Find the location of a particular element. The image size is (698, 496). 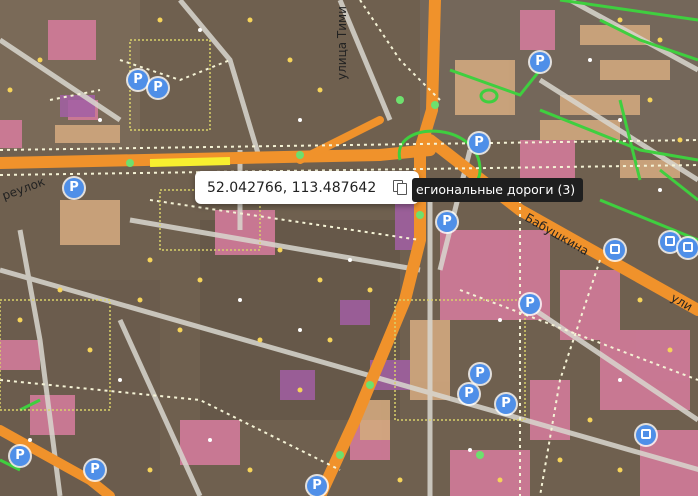

highlighted-road-segment is located at coordinates (190, 162).